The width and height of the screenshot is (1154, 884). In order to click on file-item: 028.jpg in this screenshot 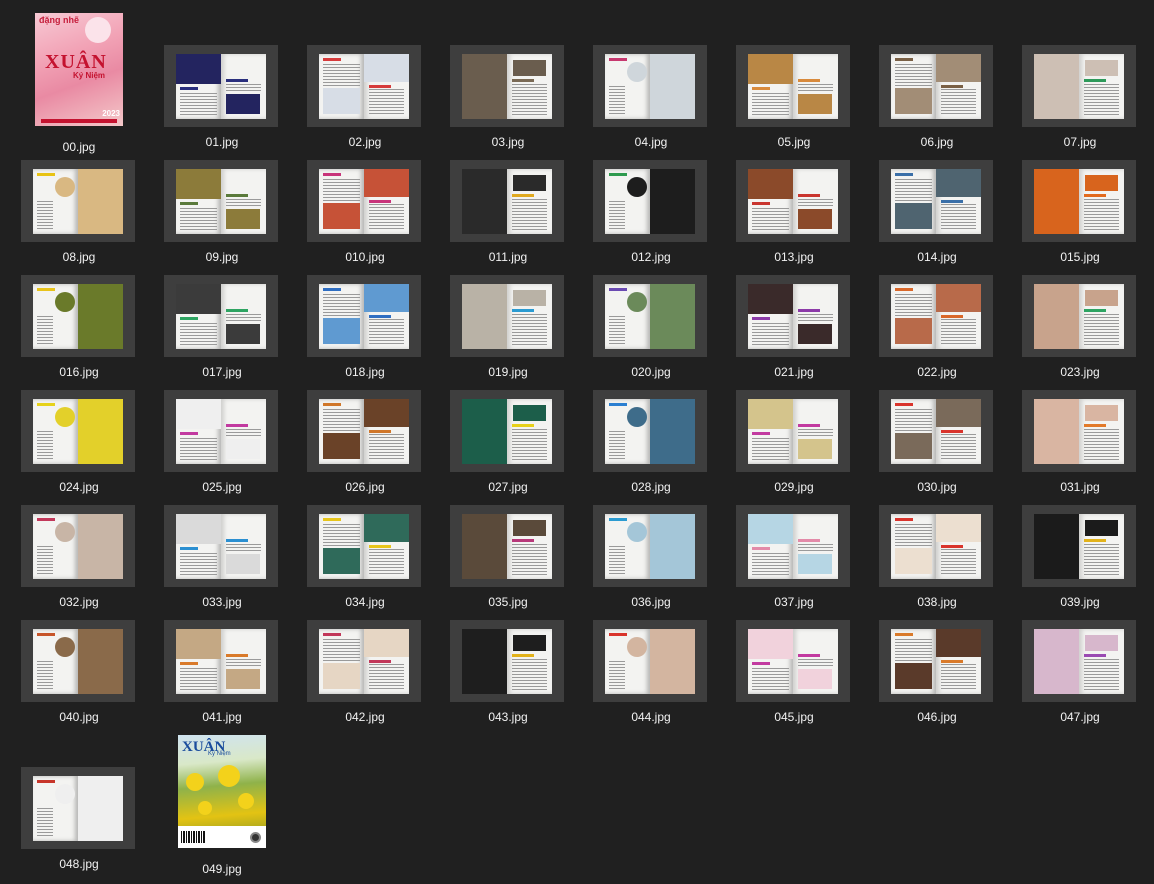, I will do `click(651, 426)`.